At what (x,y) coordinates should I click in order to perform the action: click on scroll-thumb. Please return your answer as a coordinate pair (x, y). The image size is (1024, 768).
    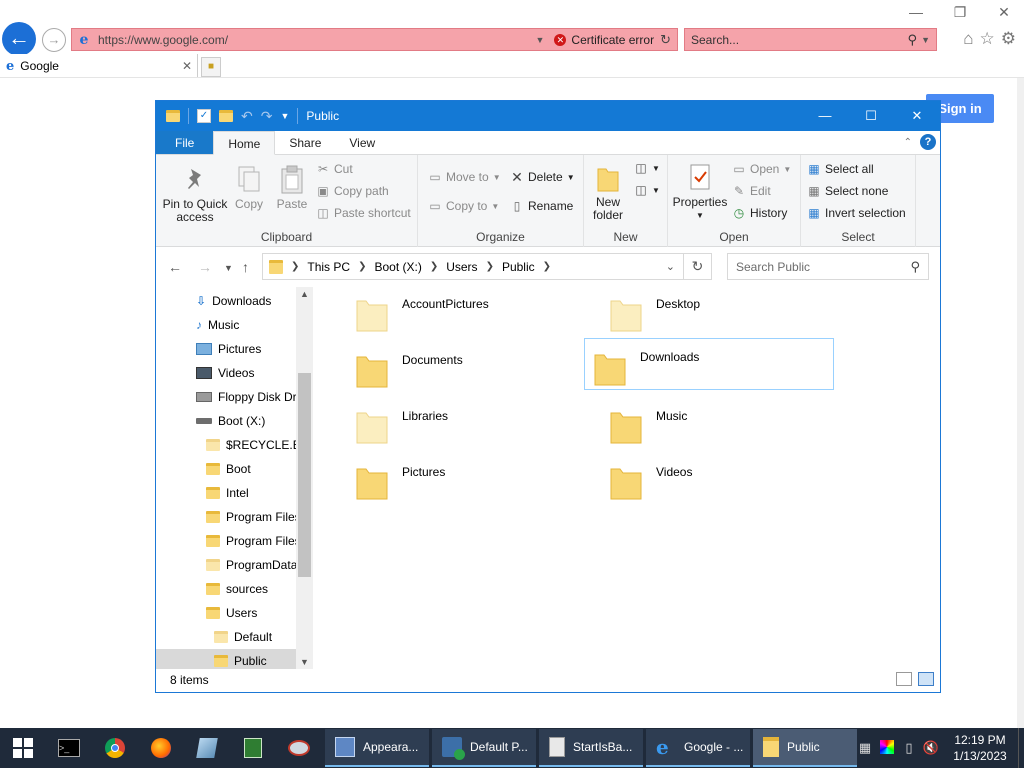
    Looking at the image, I should click on (304, 475).